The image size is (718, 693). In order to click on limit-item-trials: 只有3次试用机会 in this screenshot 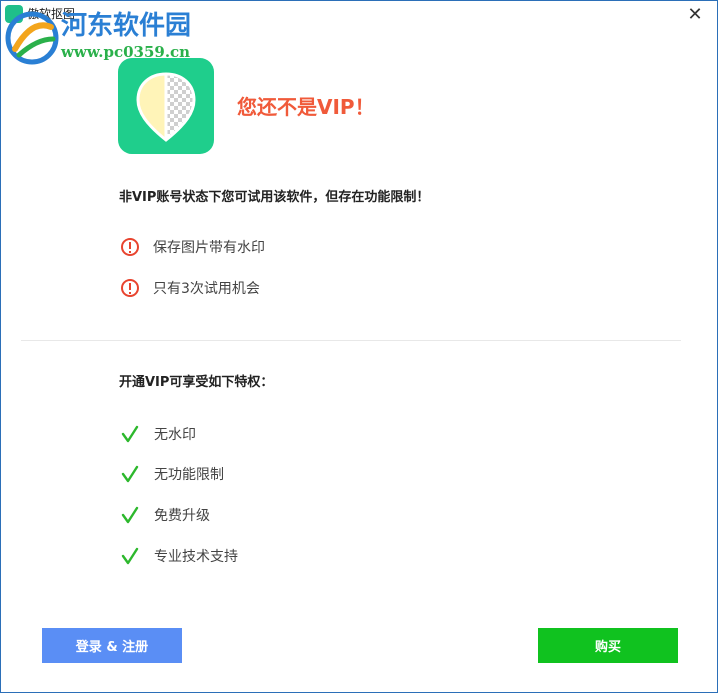, I will do `click(190, 288)`.